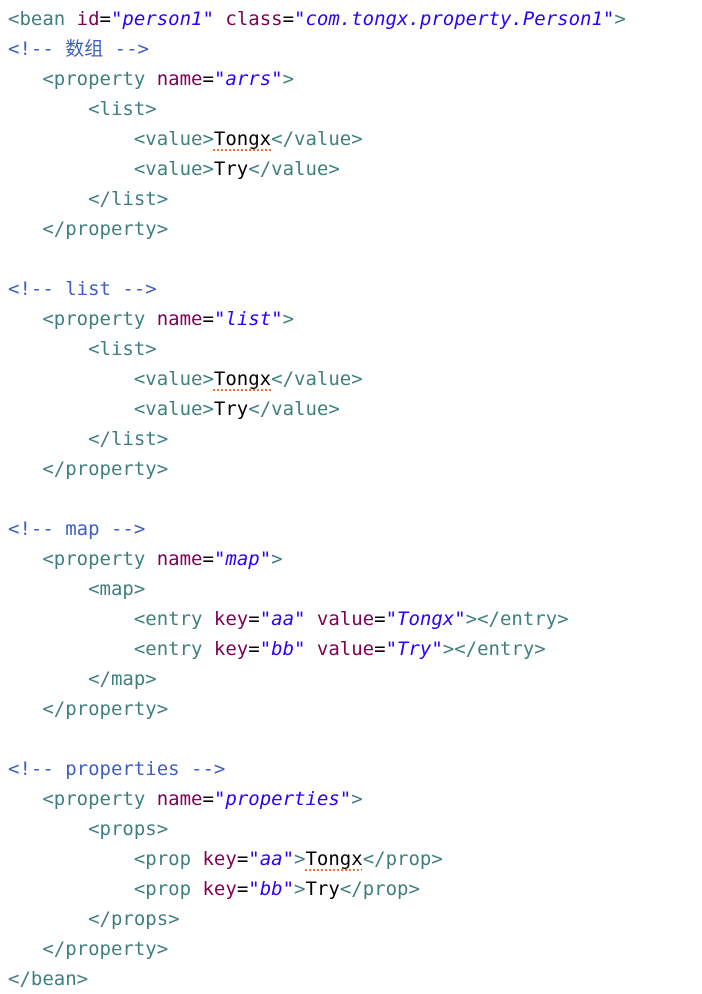 This screenshot has width=702, height=994. What do you see at coordinates (231, 649) in the screenshot?
I see `attribute-name-token: key` at bounding box center [231, 649].